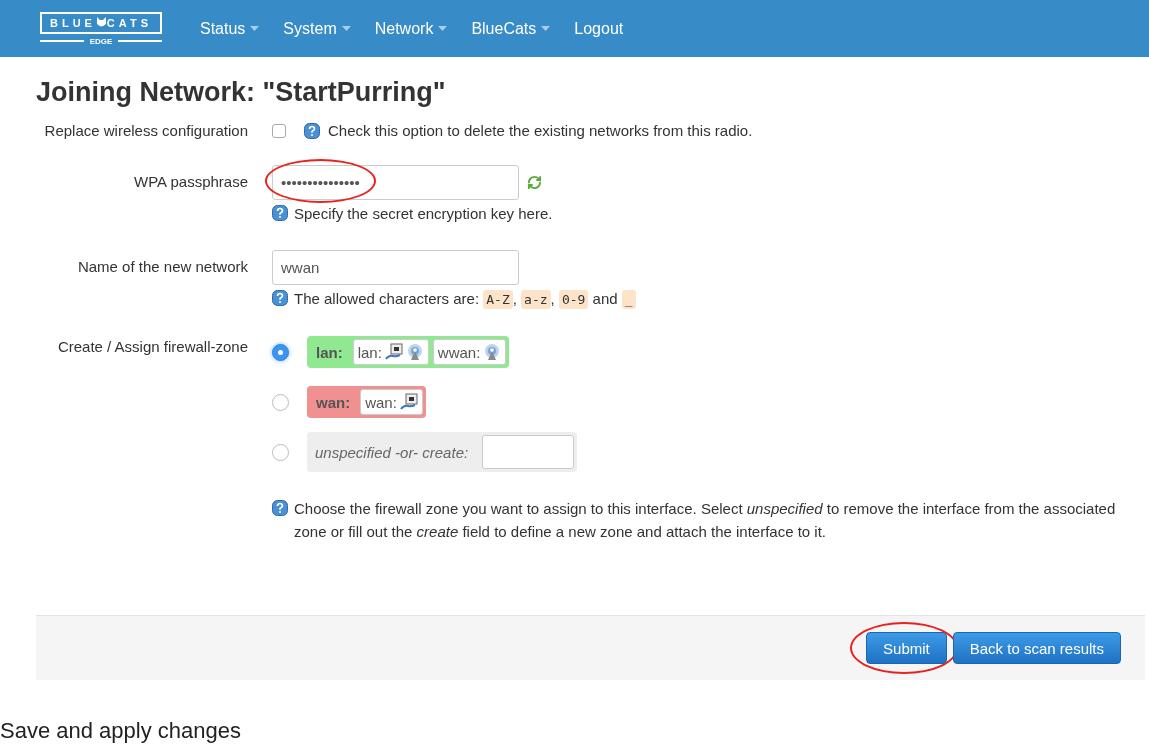 The image size is (1149, 745). What do you see at coordinates (465, 298) in the screenshot?
I see `hint-text: The allowed characters are: A-Z , a-z , 0-9 and _` at bounding box center [465, 298].